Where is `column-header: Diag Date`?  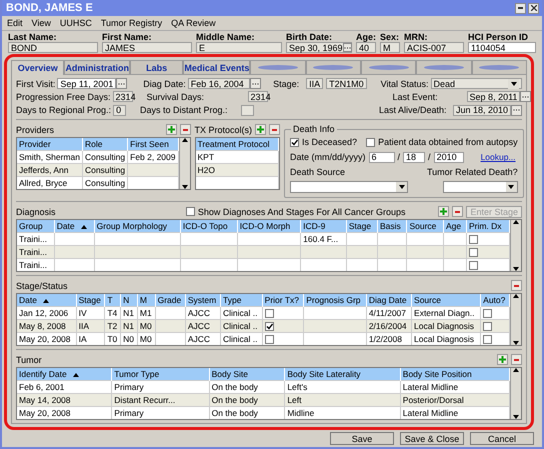
column-header: Diag Date is located at coordinates (389, 300).